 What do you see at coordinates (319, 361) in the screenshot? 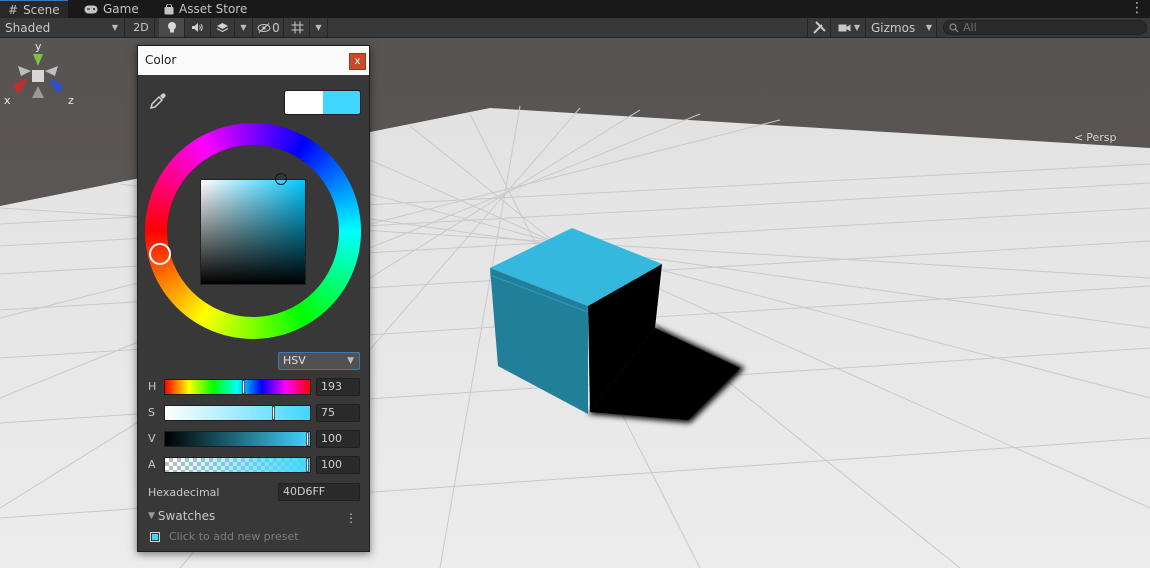
I see `color-mode-dropdown: HSV ▼` at bounding box center [319, 361].